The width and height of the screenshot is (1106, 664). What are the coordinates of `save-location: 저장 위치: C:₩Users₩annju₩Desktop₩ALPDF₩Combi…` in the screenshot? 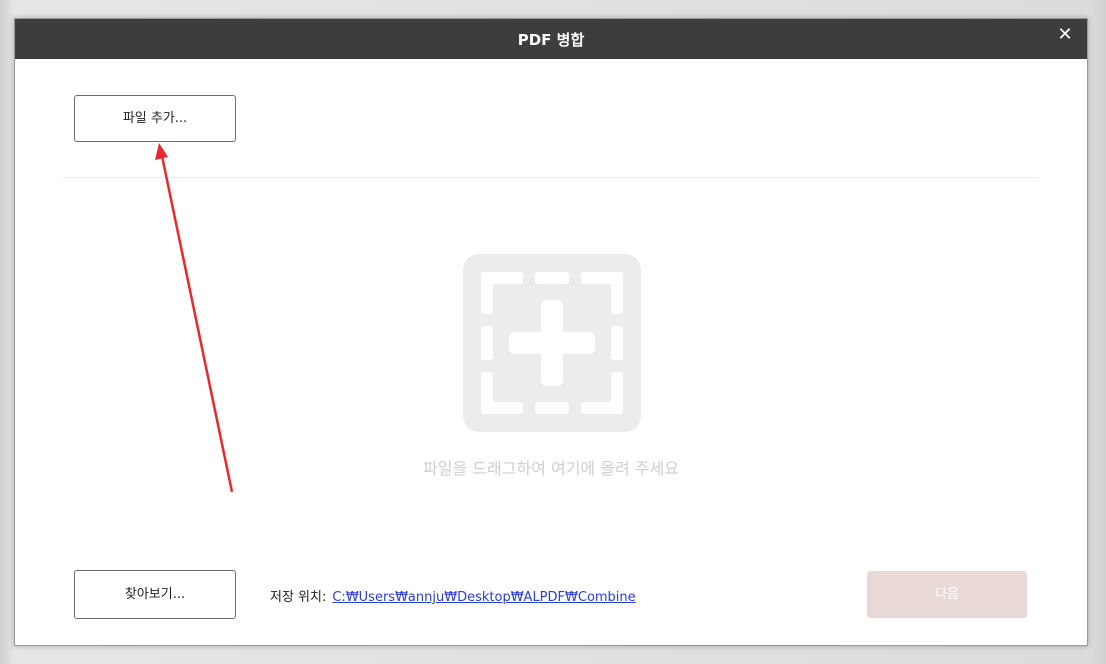 It's located at (453, 595).